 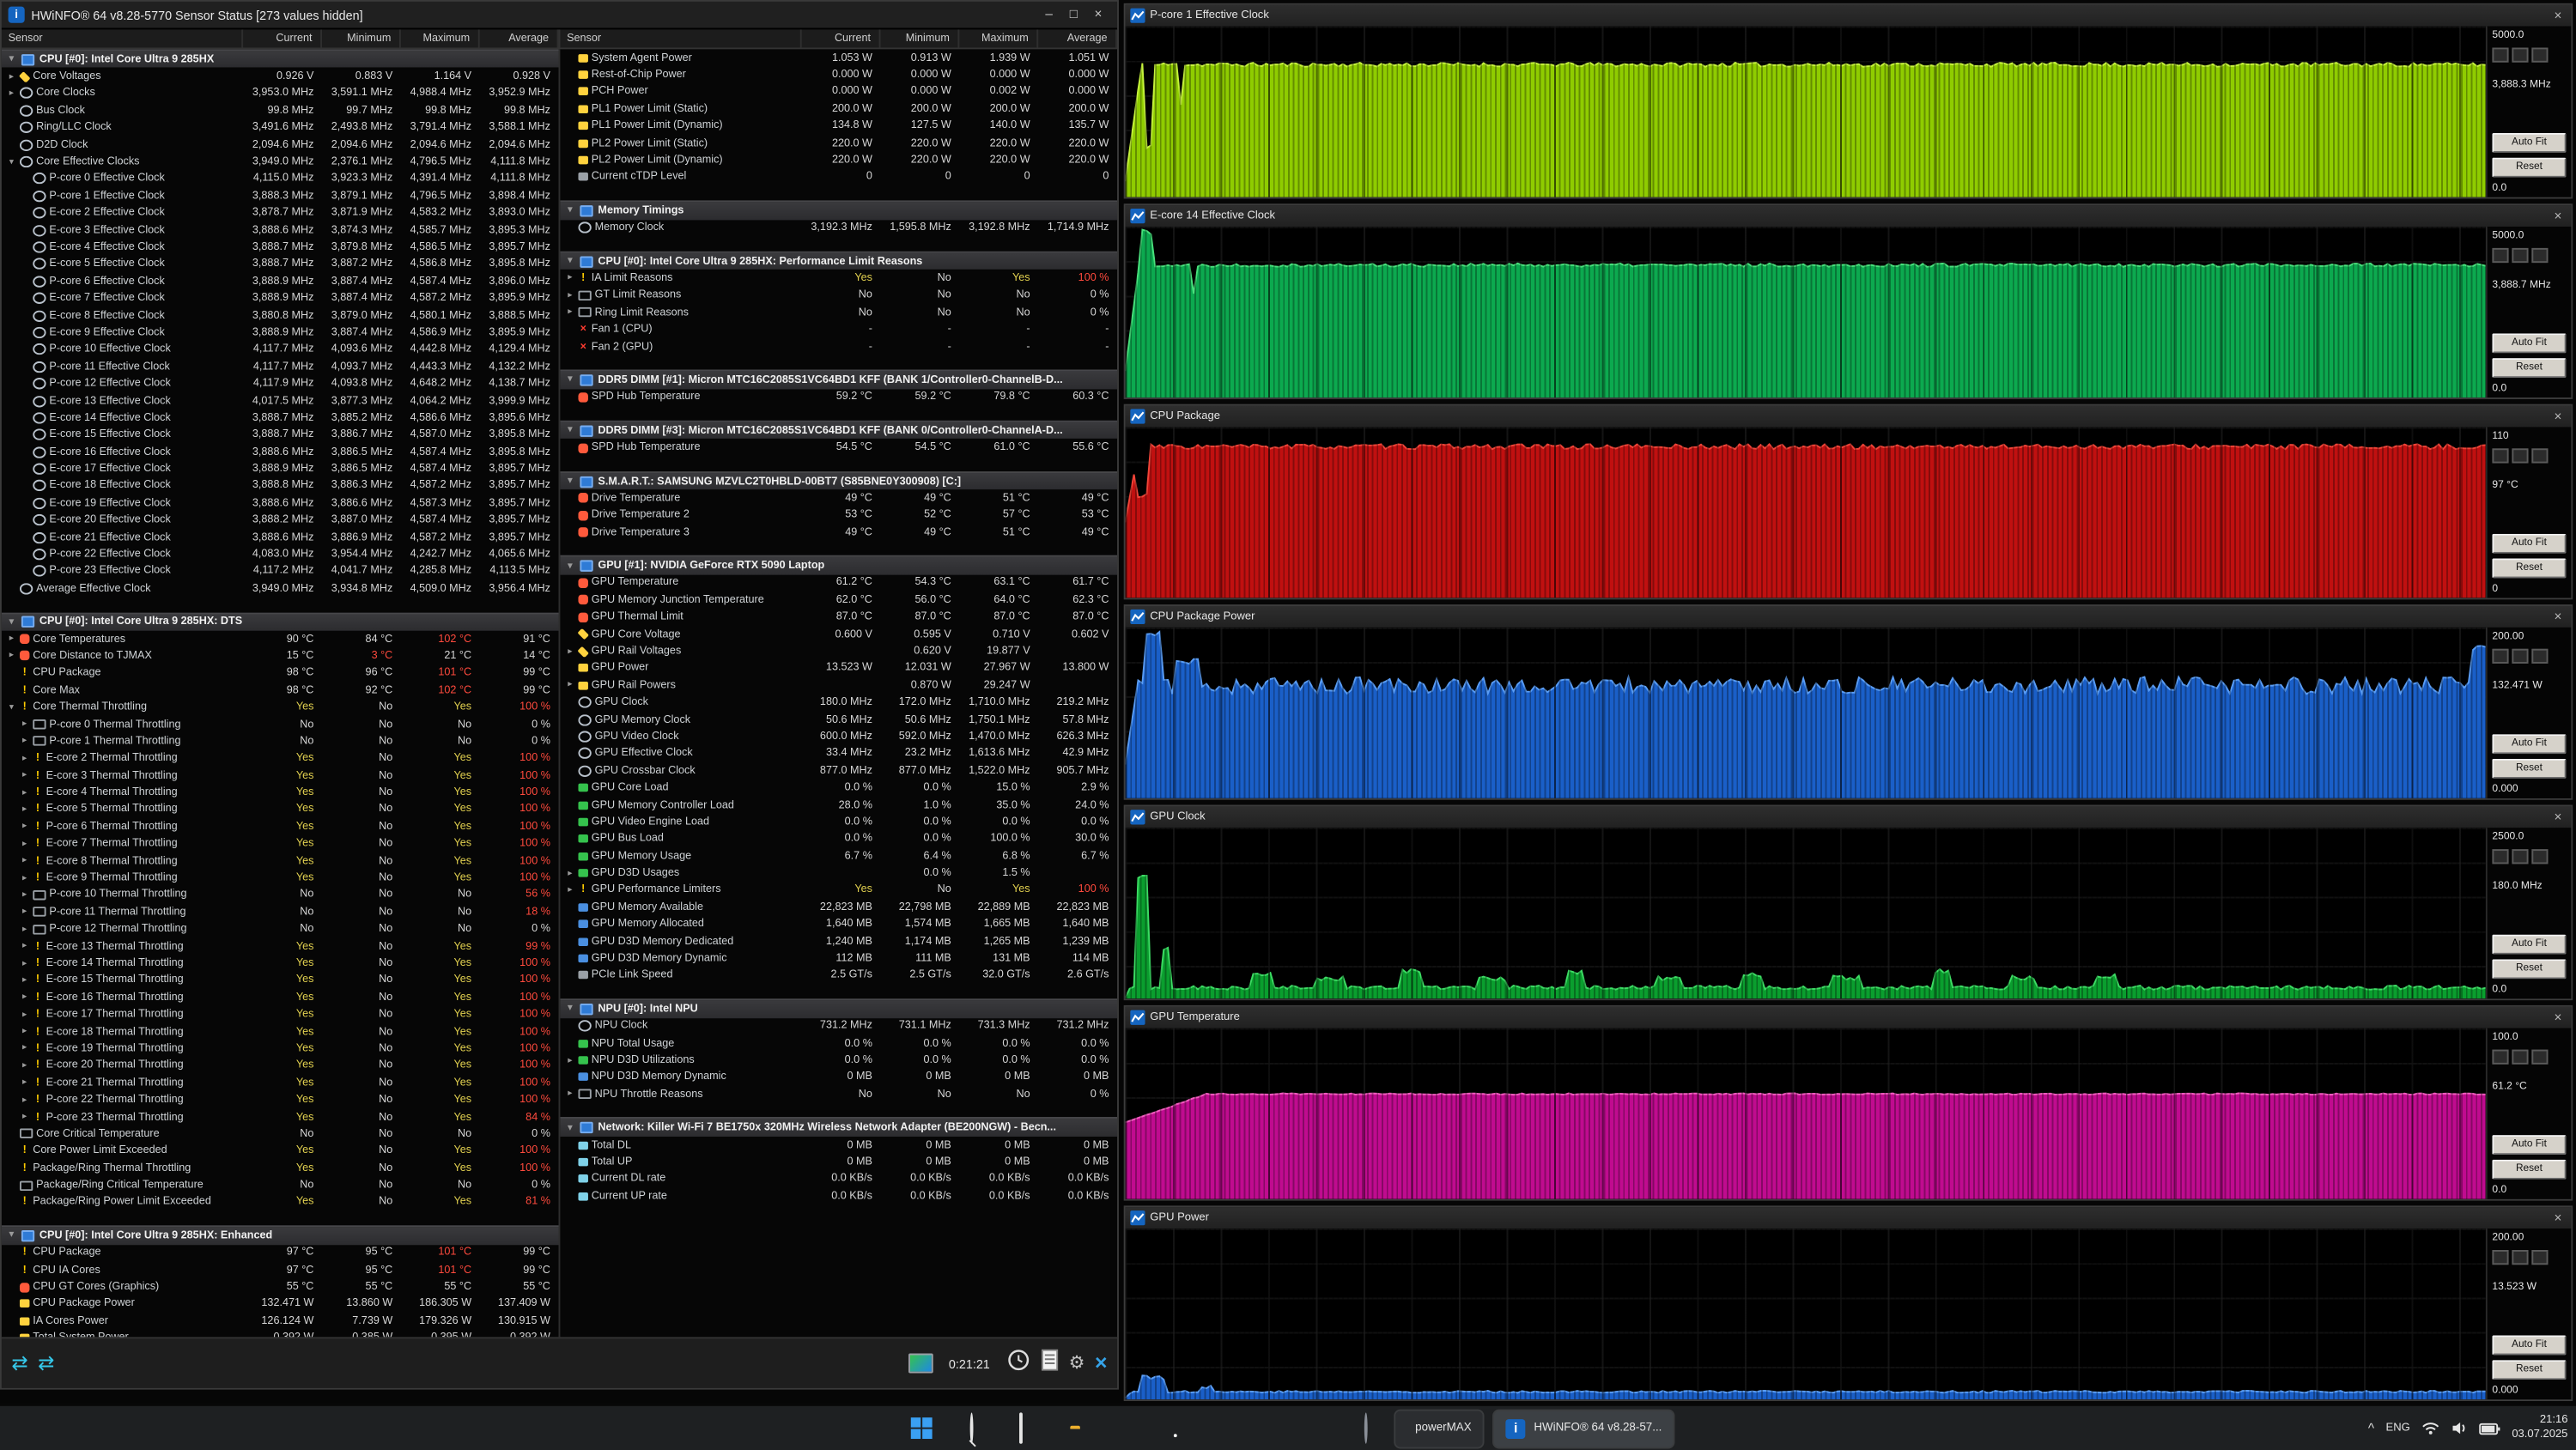 I want to click on sensor-row: ▸ GT Limit Reasons No No No 0 %, so click(x=839, y=296).